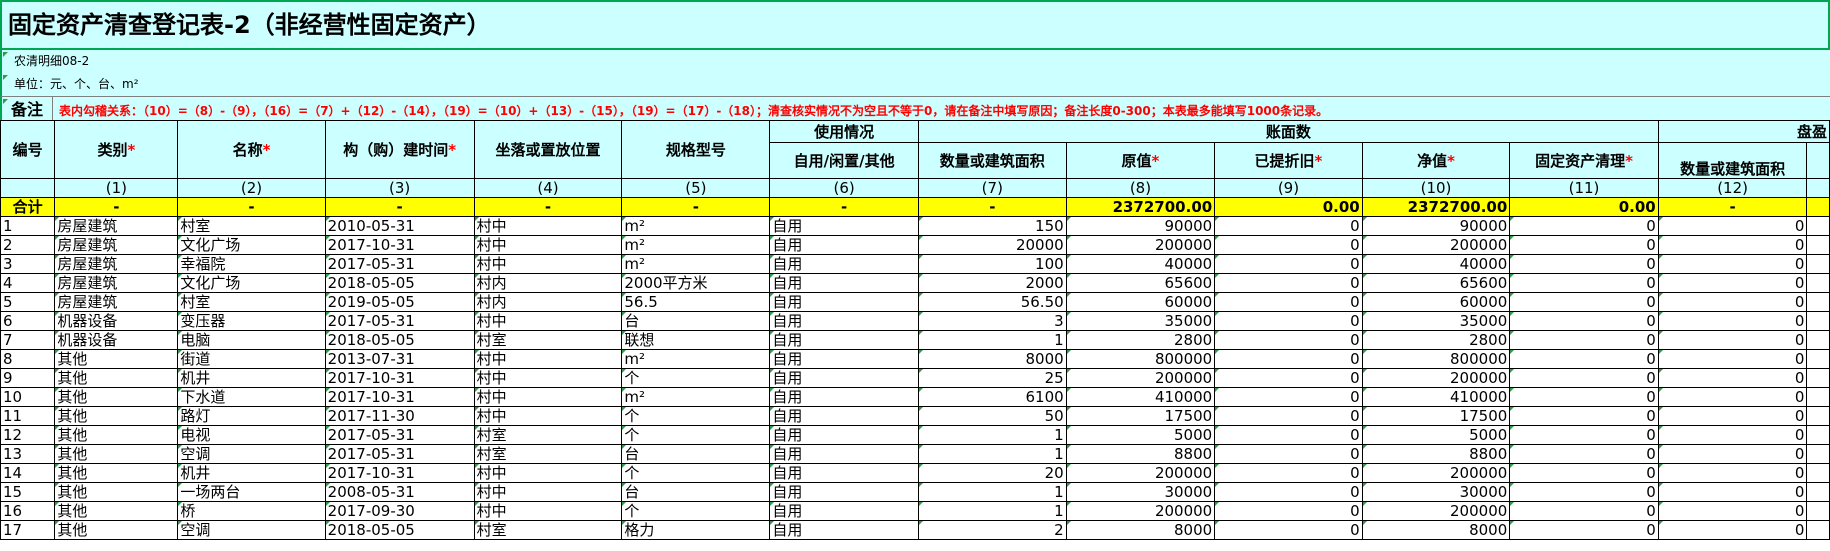 The image size is (1830, 551). Describe the element at coordinates (1436, 416) in the screenshot. I see `row-net-cell: 17500` at that location.